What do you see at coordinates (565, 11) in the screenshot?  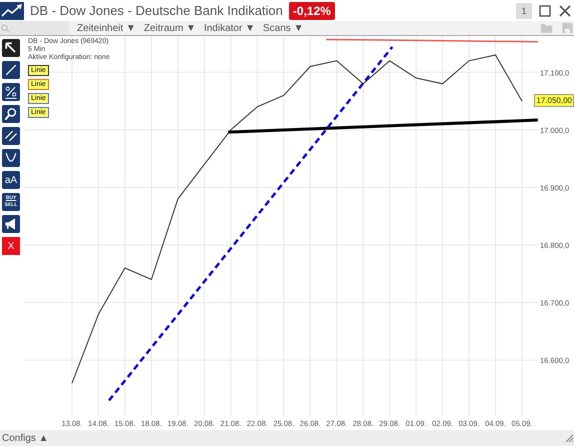 I see `close-icon` at bounding box center [565, 11].